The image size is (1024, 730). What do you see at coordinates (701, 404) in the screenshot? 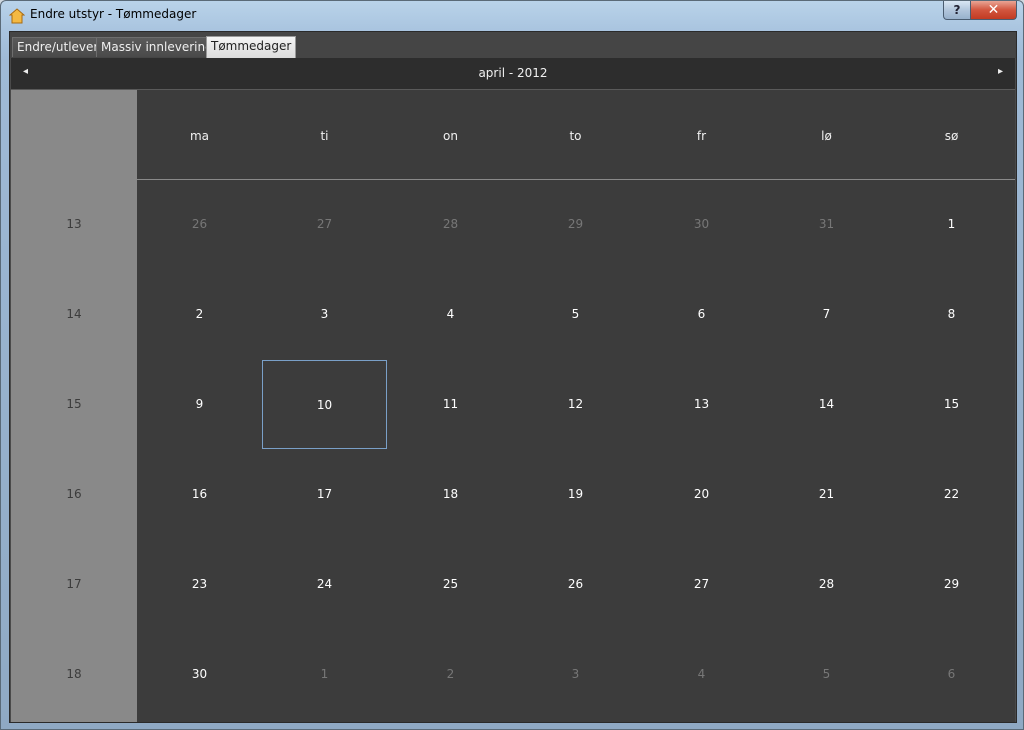
I see `calendar-day: 13` at bounding box center [701, 404].